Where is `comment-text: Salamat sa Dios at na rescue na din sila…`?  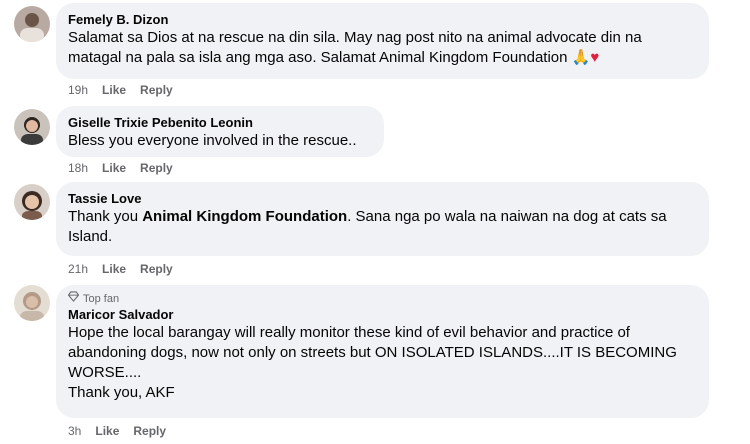 comment-text: Salamat sa Dios at na rescue na din sila… is located at coordinates (355, 47).